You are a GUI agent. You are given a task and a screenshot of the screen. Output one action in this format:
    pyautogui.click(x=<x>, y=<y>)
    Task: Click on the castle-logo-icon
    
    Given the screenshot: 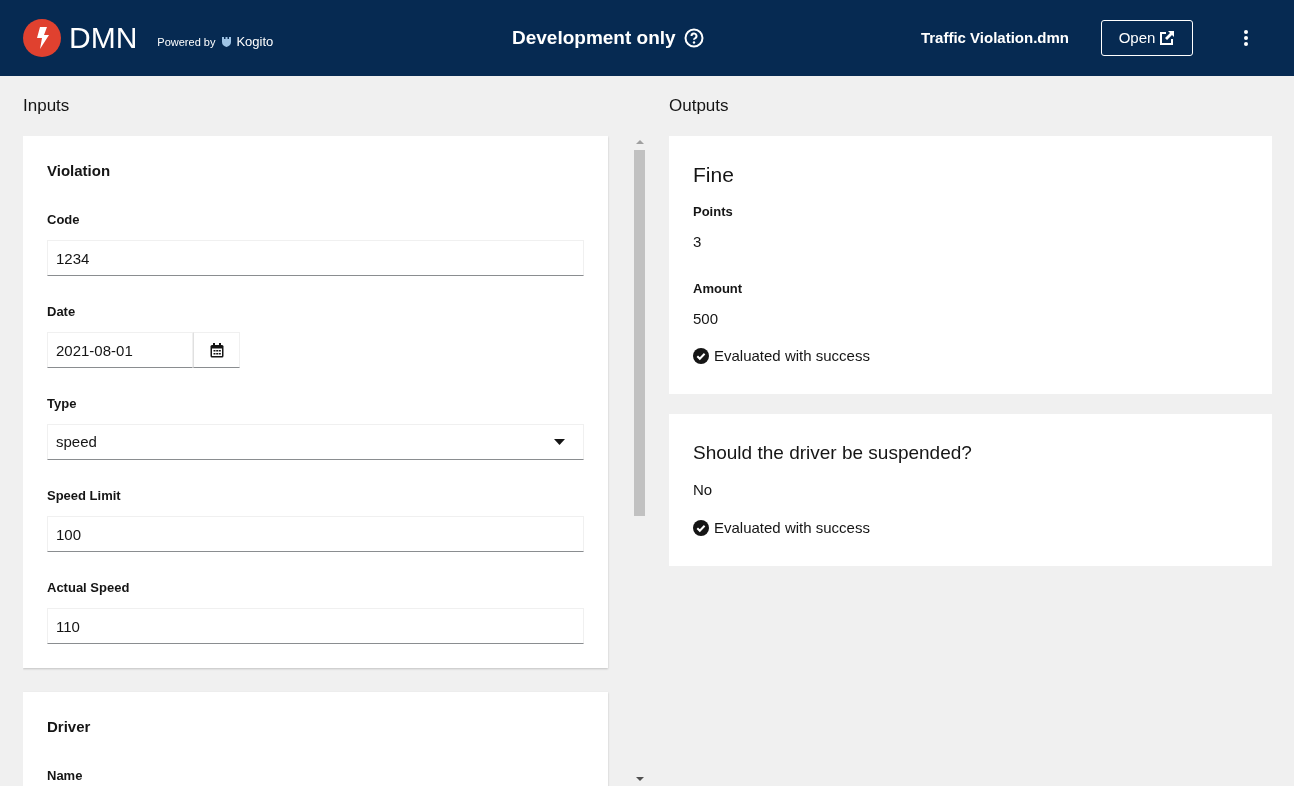 What is the action you would take?
    pyautogui.click(x=227, y=41)
    